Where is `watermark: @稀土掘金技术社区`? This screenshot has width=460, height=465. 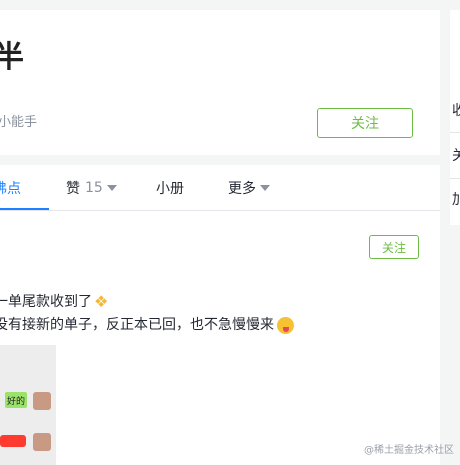
watermark: @稀土掘金技术社区 is located at coordinates (409, 450).